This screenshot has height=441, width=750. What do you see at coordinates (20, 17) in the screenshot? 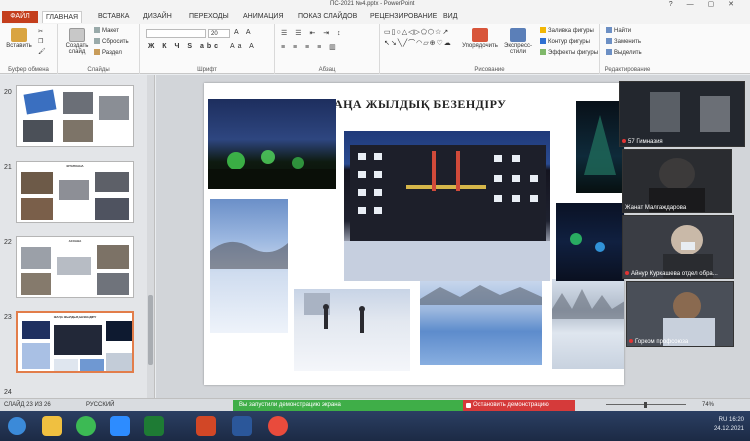
I see `tab-file: ФАЙЛ` at bounding box center [20, 17].